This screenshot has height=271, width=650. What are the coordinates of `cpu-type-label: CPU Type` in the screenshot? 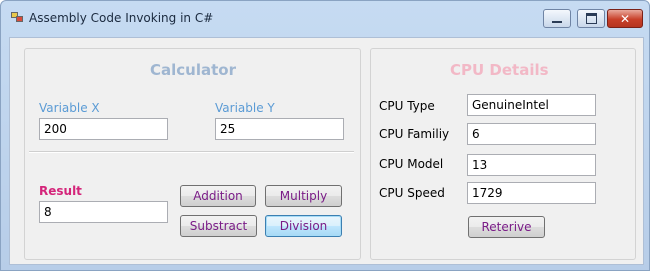 It's located at (407, 106).